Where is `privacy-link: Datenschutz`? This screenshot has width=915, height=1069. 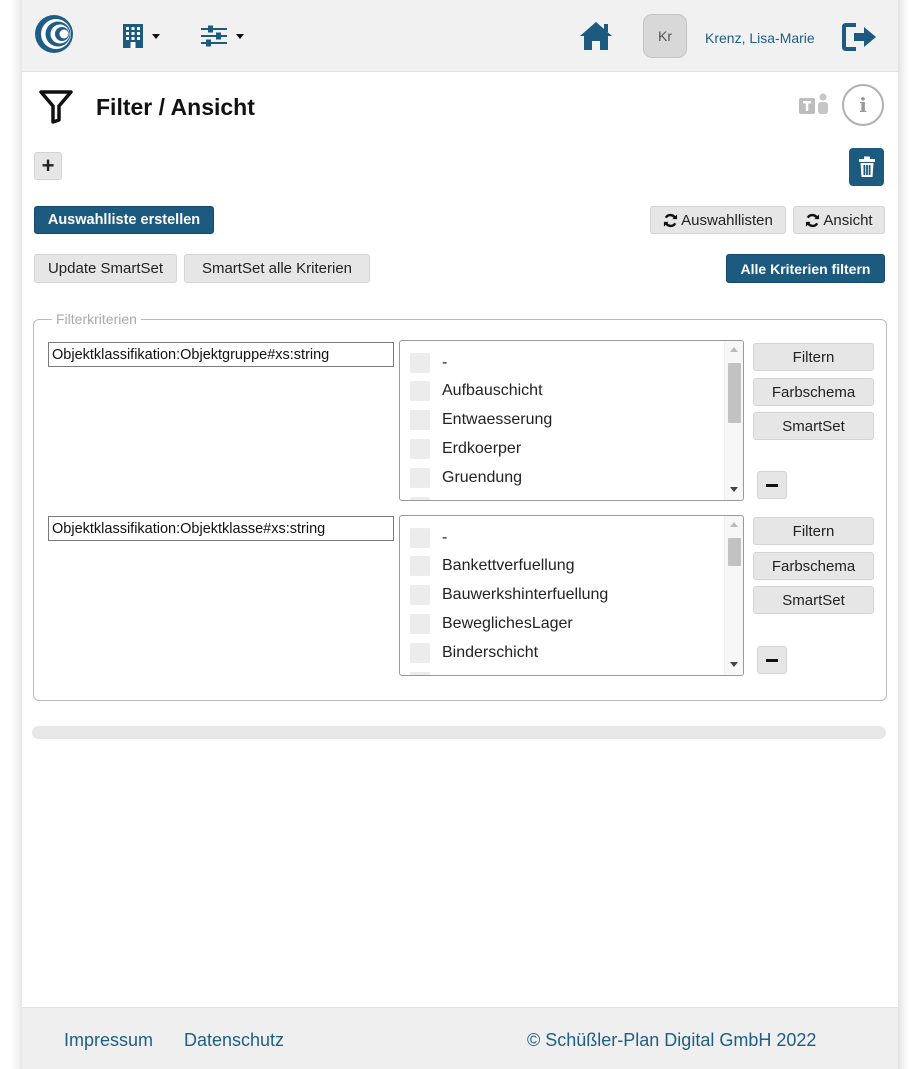 privacy-link: Datenschutz is located at coordinates (234, 1040).